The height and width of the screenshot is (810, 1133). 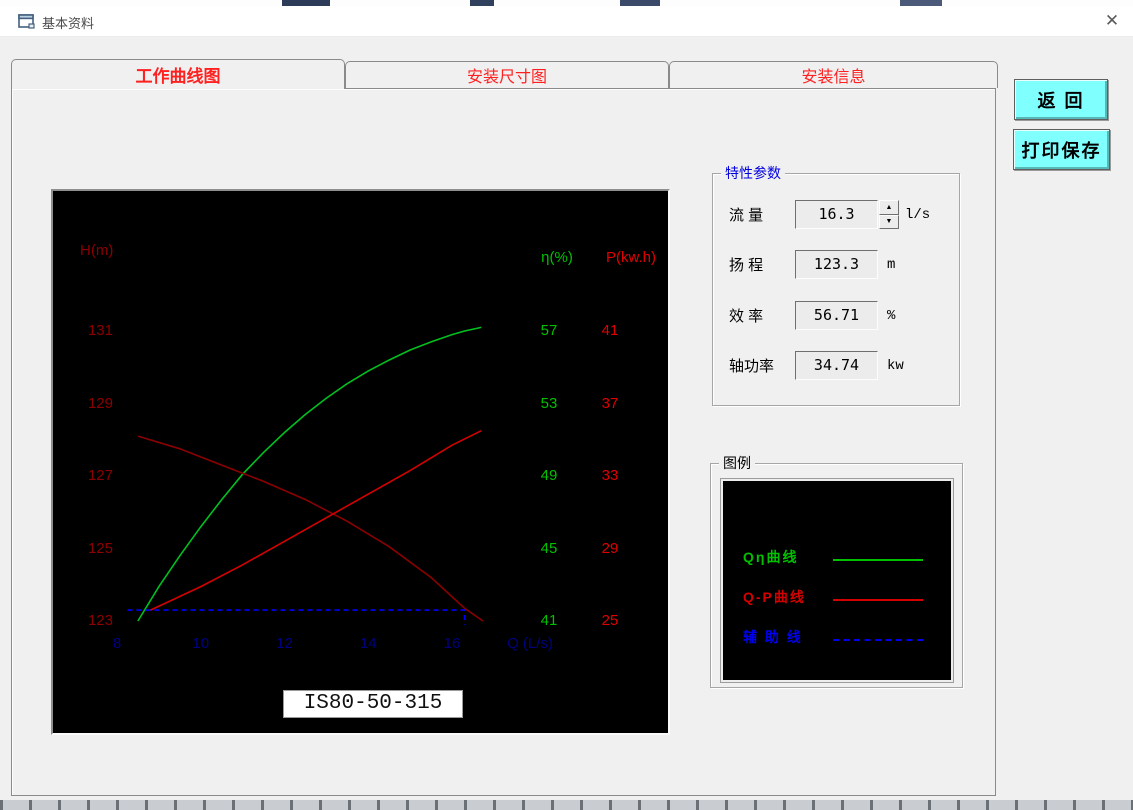 What do you see at coordinates (753, 173) in the screenshot?
I see `parameters-group-title: 特性参数` at bounding box center [753, 173].